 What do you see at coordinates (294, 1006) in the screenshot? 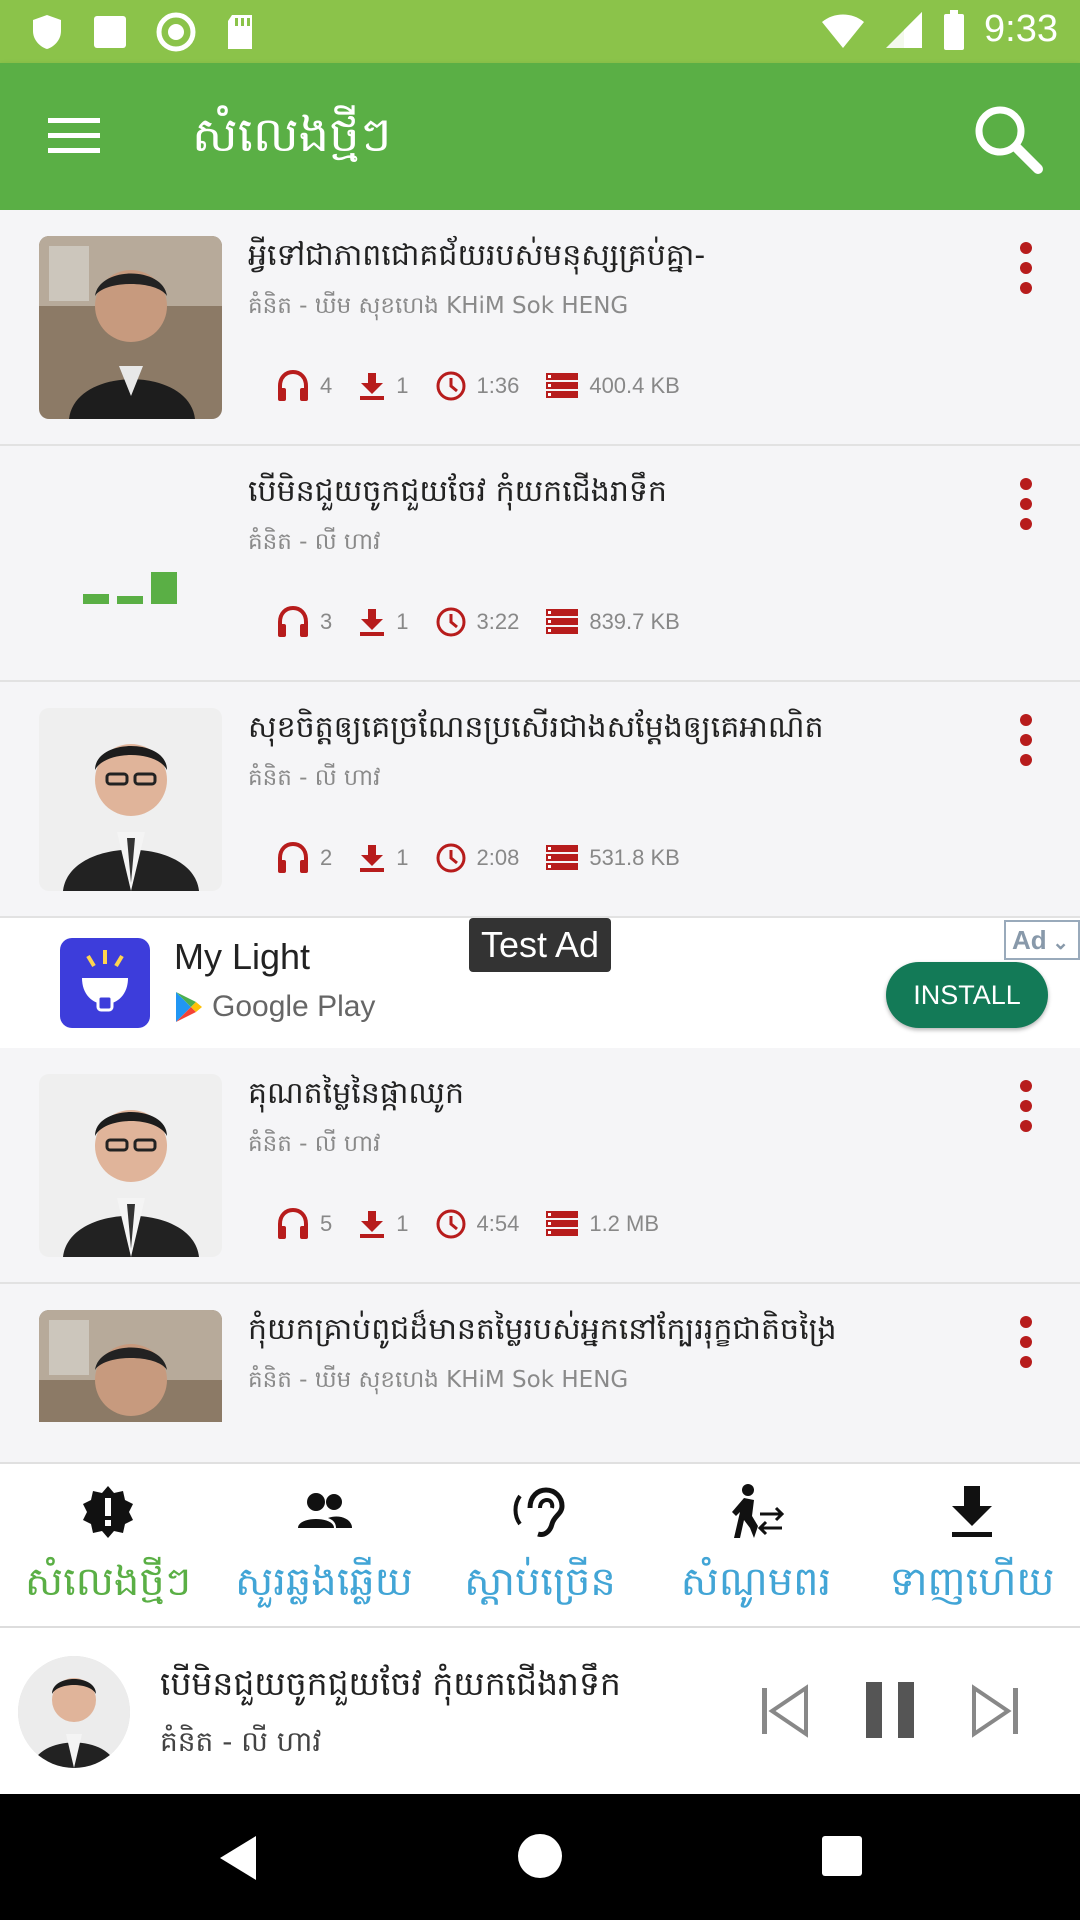
I see `ad-store-label: Google Play` at bounding box center [294, 1006].